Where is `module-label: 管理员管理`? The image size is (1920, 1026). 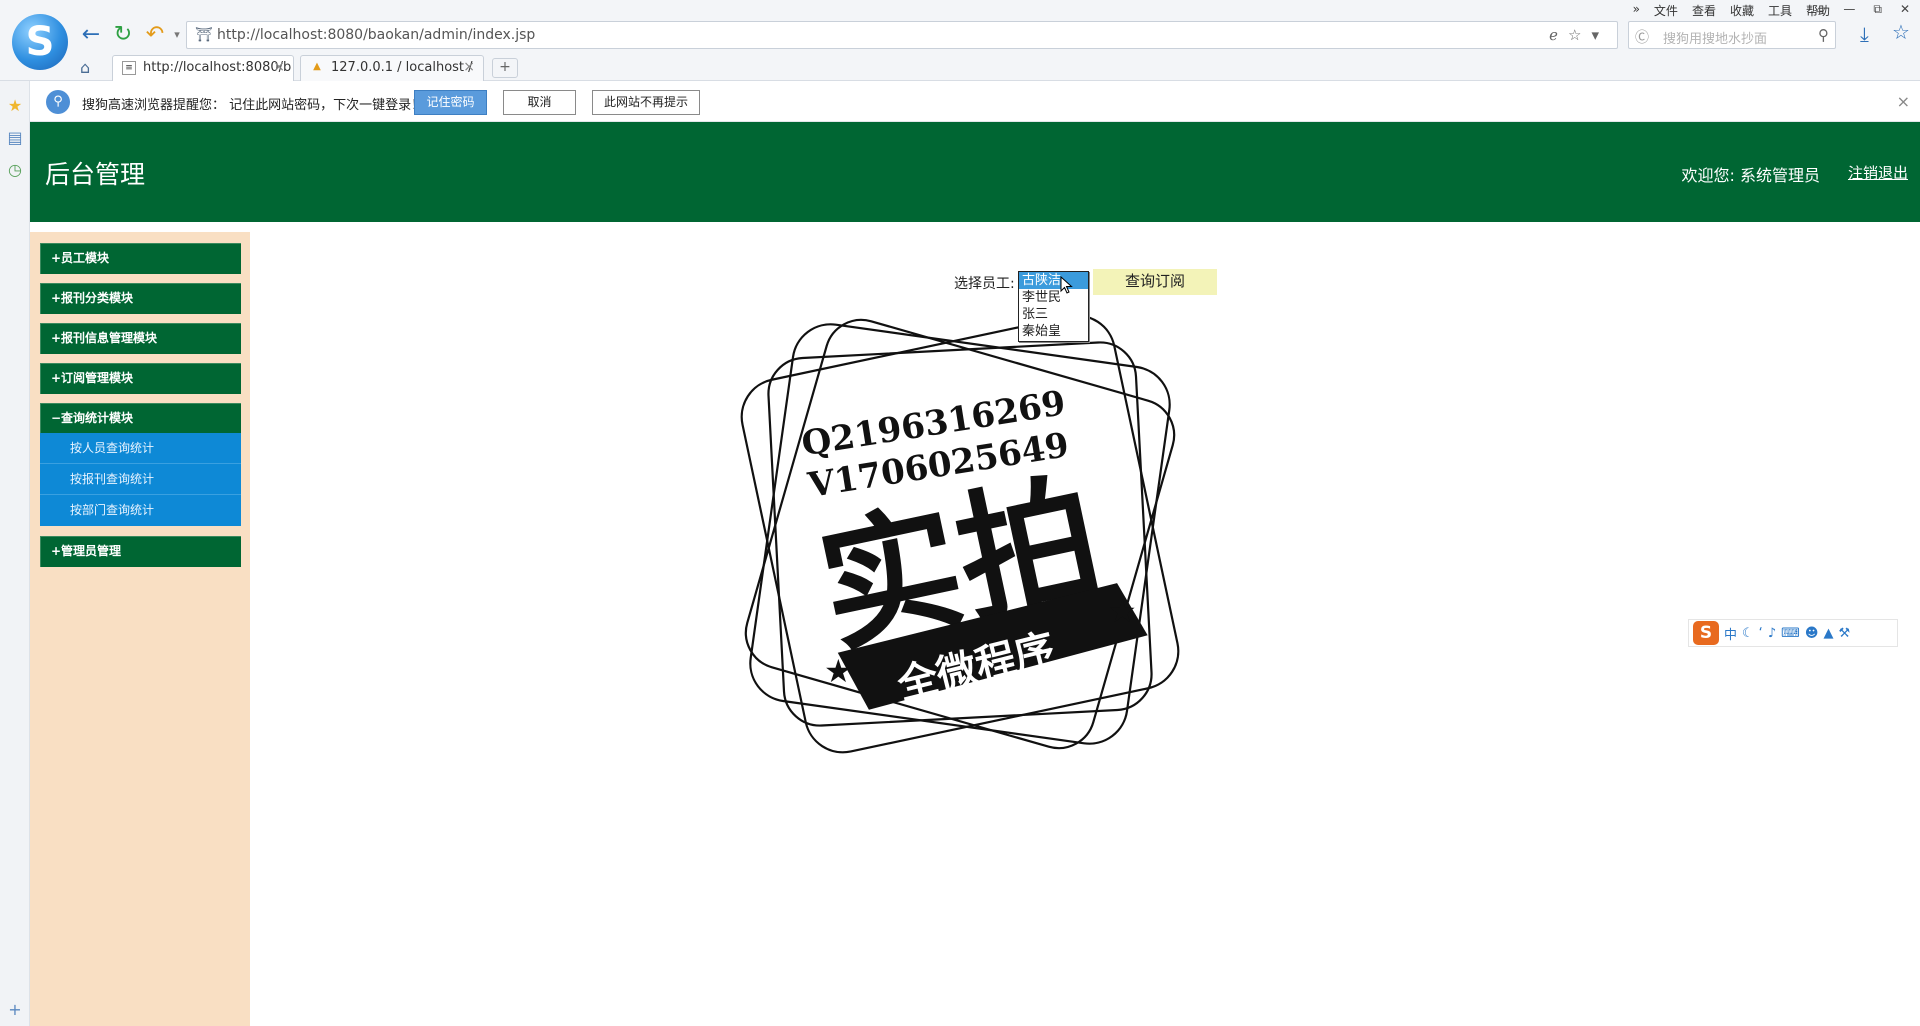 module-label: 管理员管理 is located at coordinates (91, 551).